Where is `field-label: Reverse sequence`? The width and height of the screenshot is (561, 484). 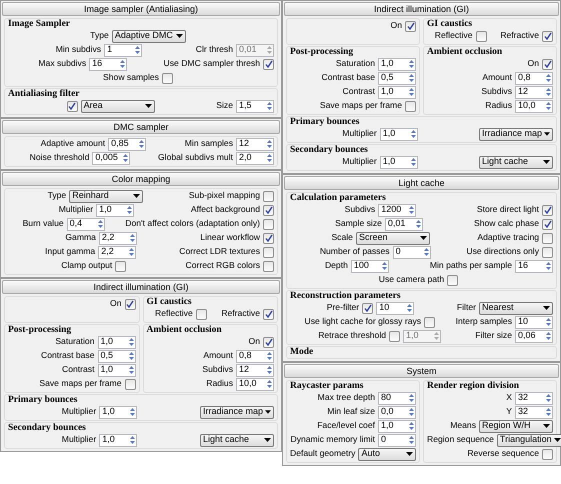
field-label: Reverse sequence is located at coordinates (502, 454).